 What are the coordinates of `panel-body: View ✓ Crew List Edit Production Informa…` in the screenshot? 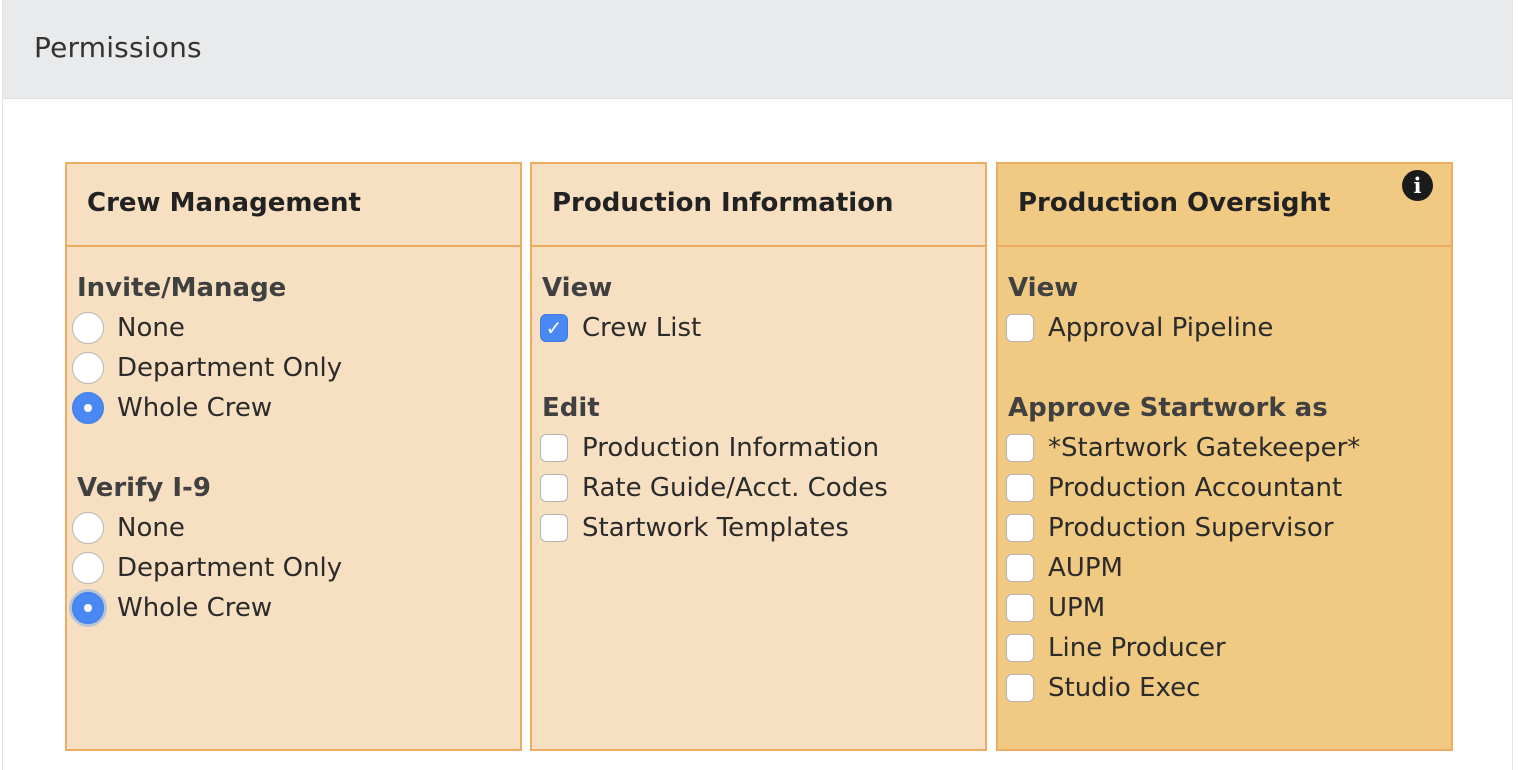 It's located at (758, 408).